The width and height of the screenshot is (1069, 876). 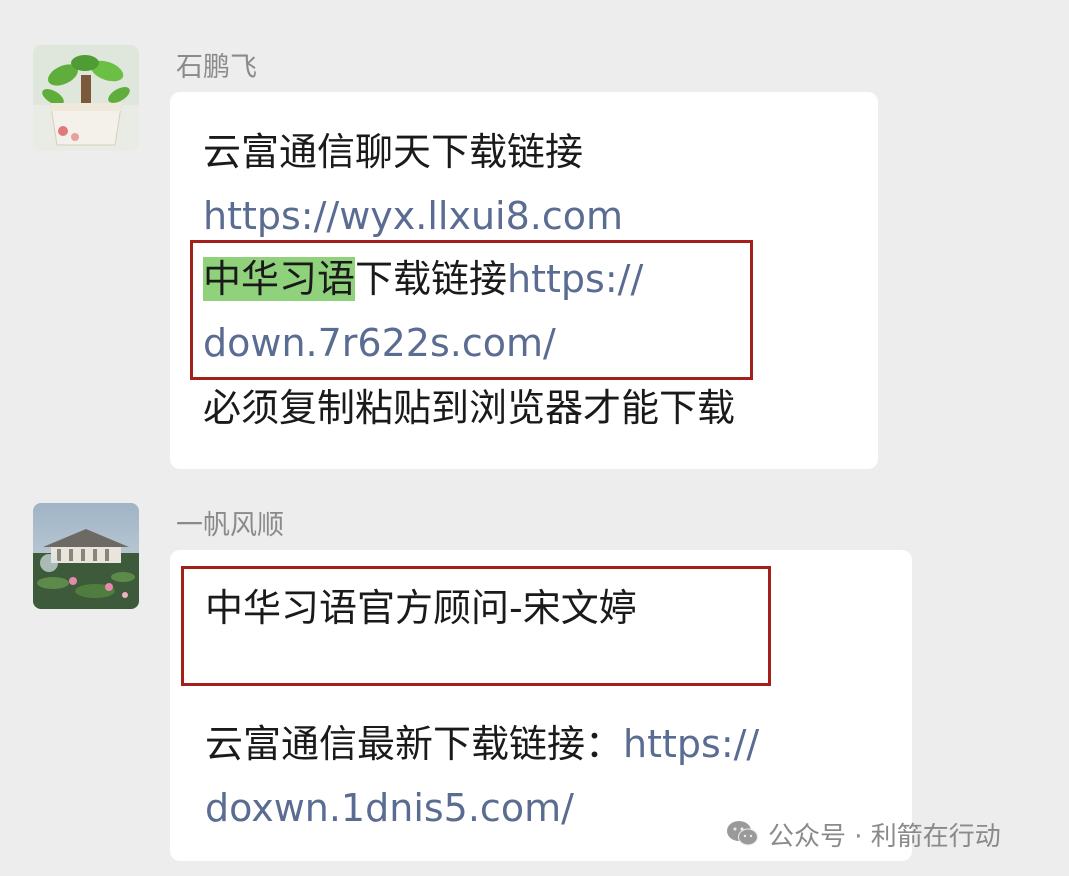 I want to click on potted-plant-avatar-icon, so click(x=86, y=98).